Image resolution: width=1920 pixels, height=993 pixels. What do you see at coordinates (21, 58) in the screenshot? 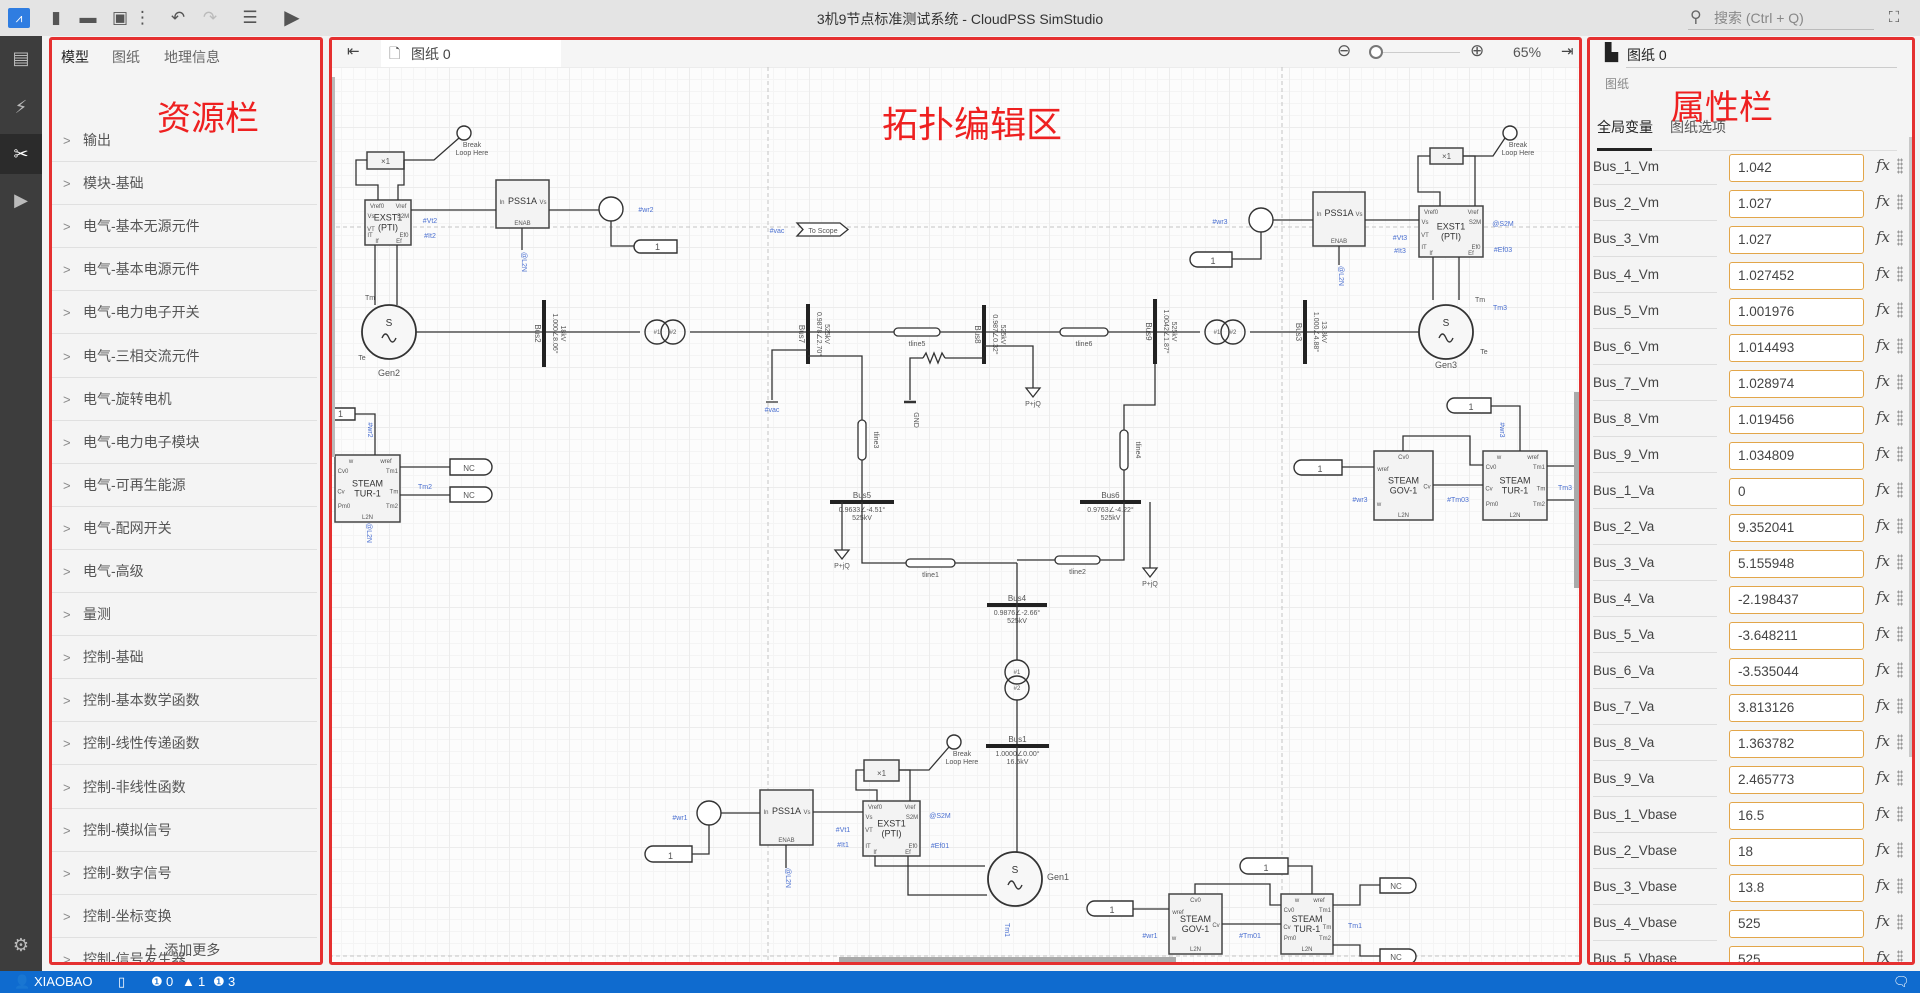
I see `rail-resources-icon: ▤` at bounding box center [21, 58].